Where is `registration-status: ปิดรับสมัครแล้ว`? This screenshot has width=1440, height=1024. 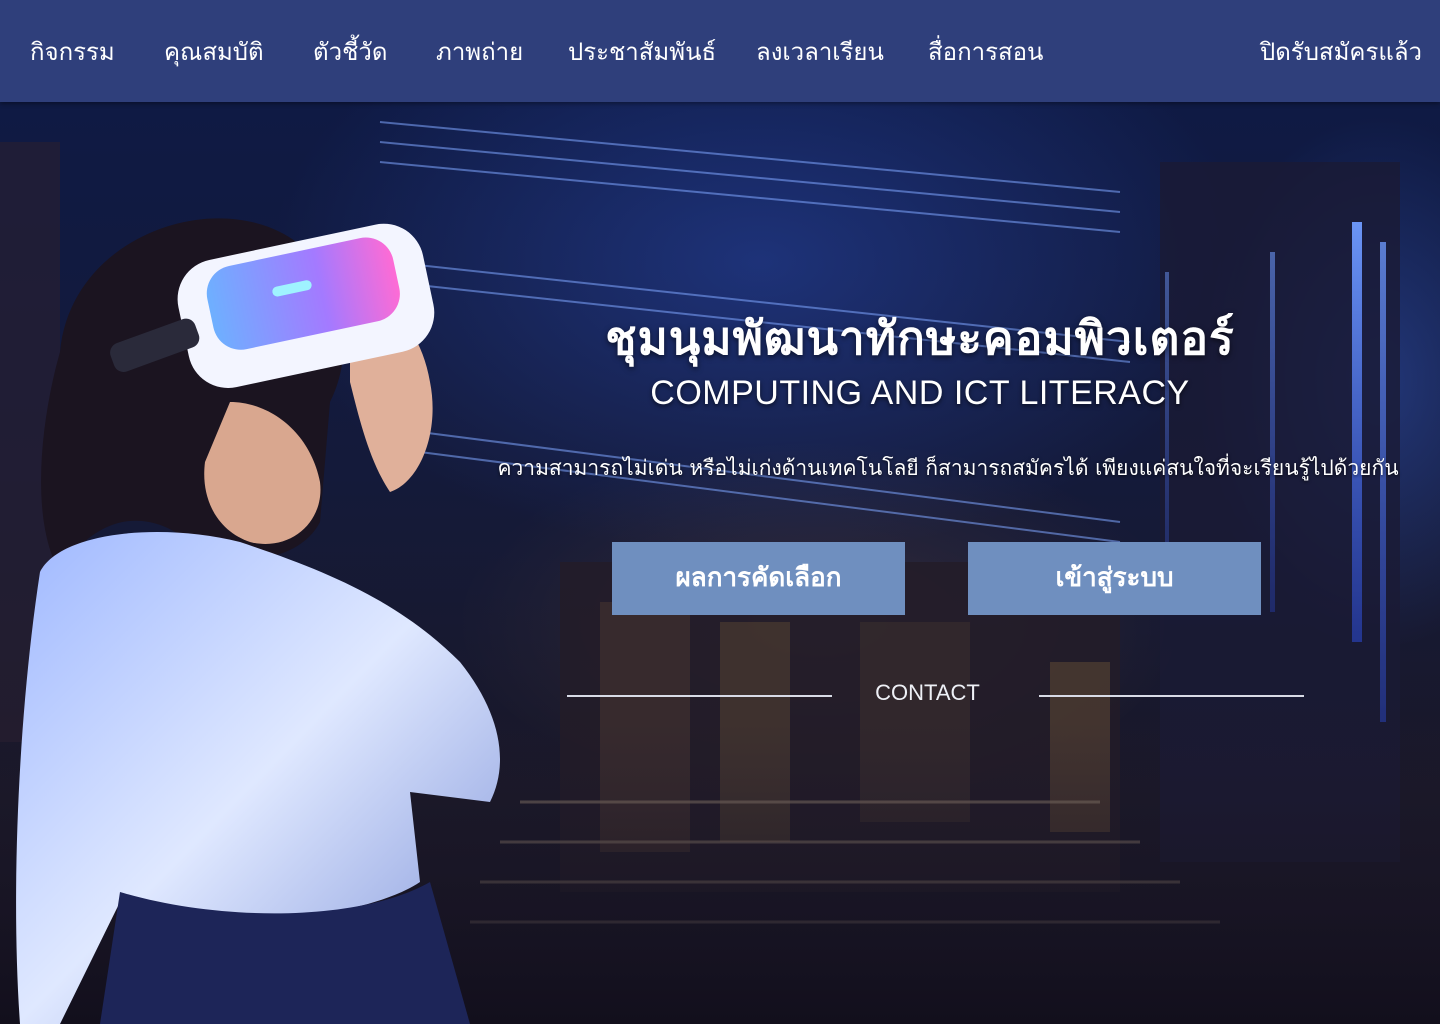 registration-status: ปิดรับสมัครแล้ว is located at coordinates (1341, 52).